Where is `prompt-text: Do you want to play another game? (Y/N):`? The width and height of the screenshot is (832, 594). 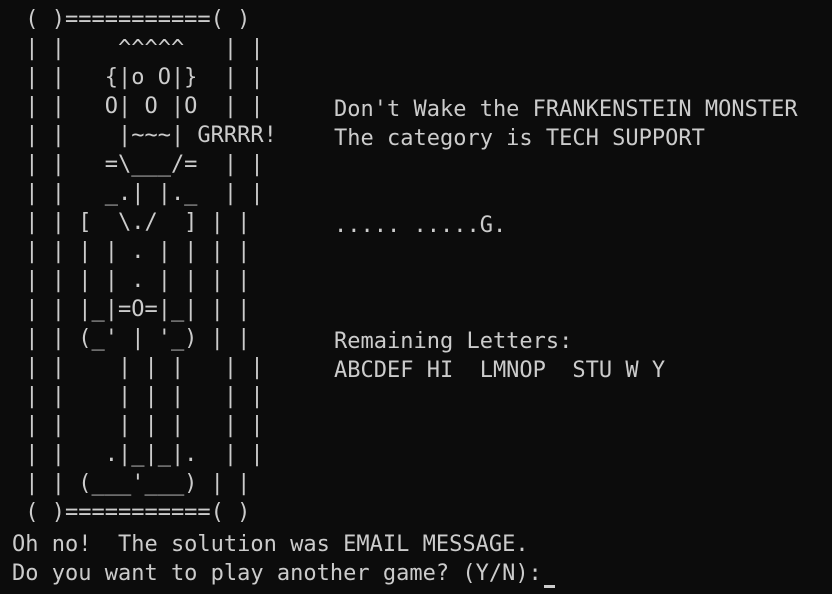
prompt-text: Do you want to play another game? (Y/N): is located at coordinates (277, 573).